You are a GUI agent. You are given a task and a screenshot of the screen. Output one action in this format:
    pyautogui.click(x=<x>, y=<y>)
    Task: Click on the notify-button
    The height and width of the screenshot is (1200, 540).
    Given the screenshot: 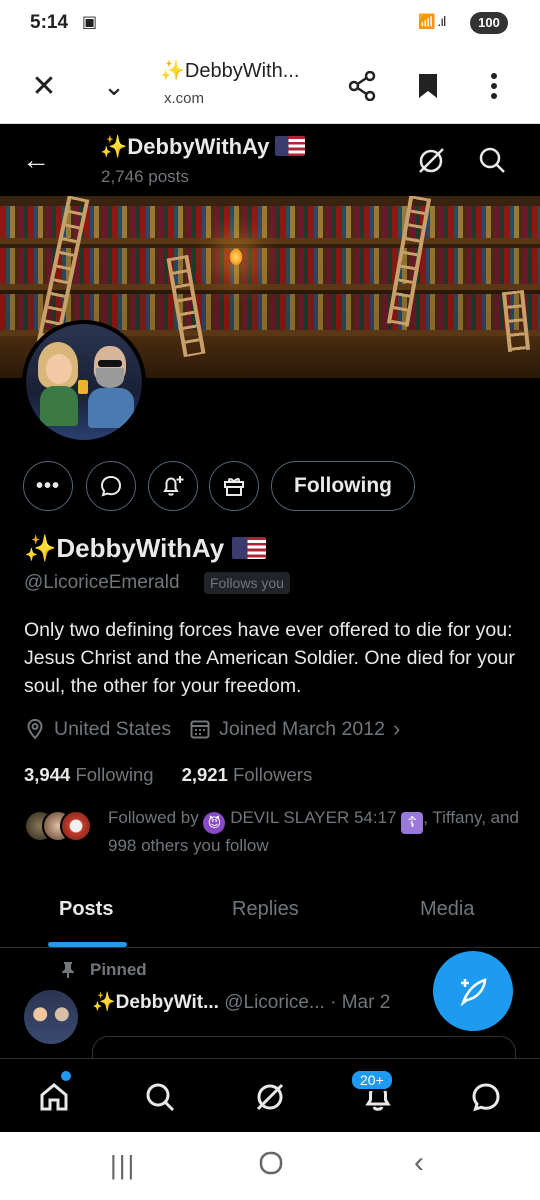 What is the action you would take?
    pyautogui.click(x=173, y=486)
    